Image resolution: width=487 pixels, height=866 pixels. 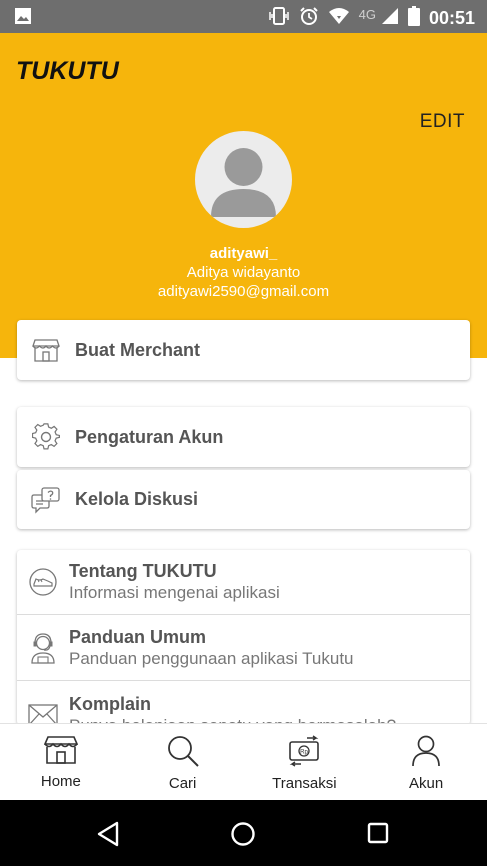 What do you see at coordinates (211, 658) in the screenshot?
I see `panduan-subtitle: Panduan penggunaan aplikasi Tukutu` at bounding box center [211, 658].